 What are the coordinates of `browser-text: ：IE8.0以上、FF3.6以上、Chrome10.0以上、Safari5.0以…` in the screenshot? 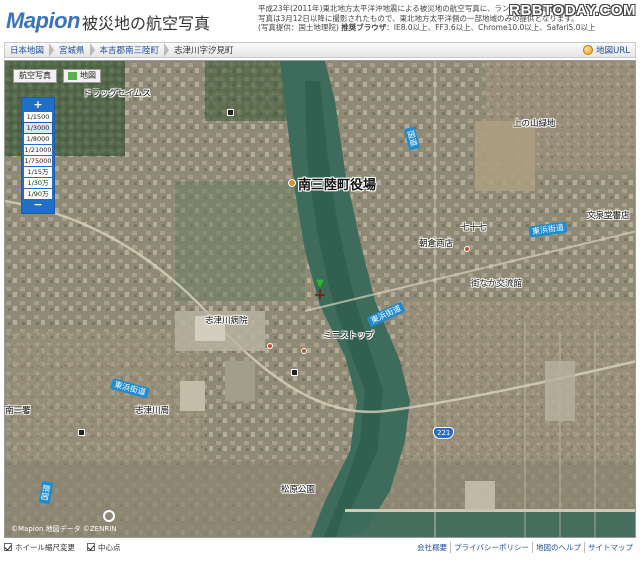 It's located at (491, 27).